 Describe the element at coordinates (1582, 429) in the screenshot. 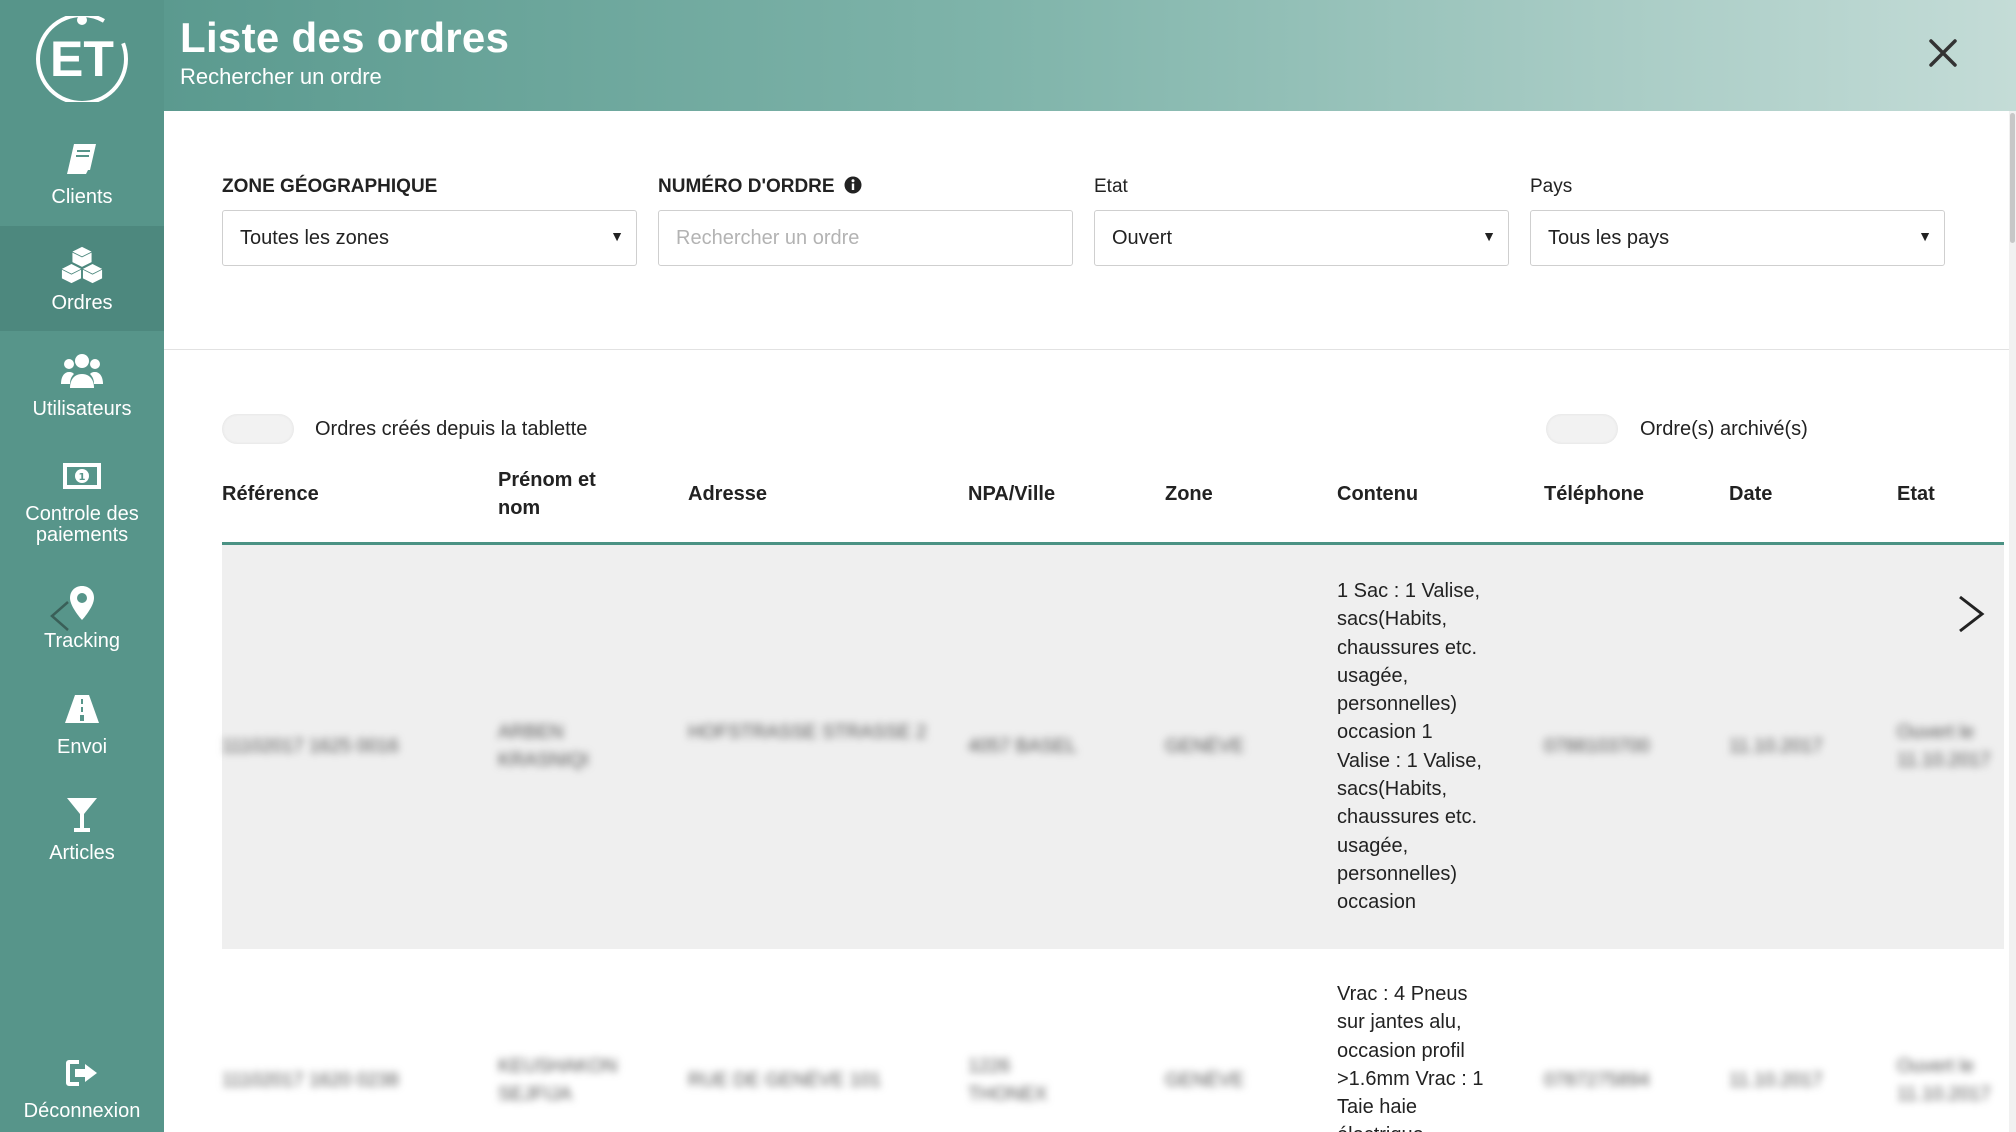

I see `archived-orders-toggle` at that location.